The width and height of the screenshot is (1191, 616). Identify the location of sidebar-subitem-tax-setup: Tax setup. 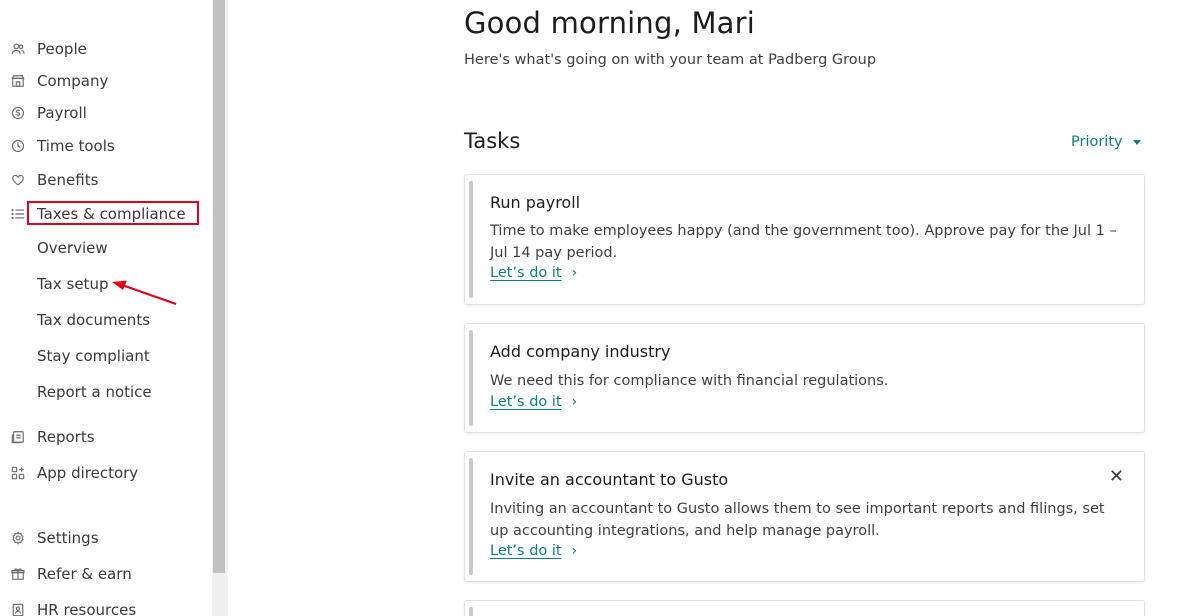
(72, 284).